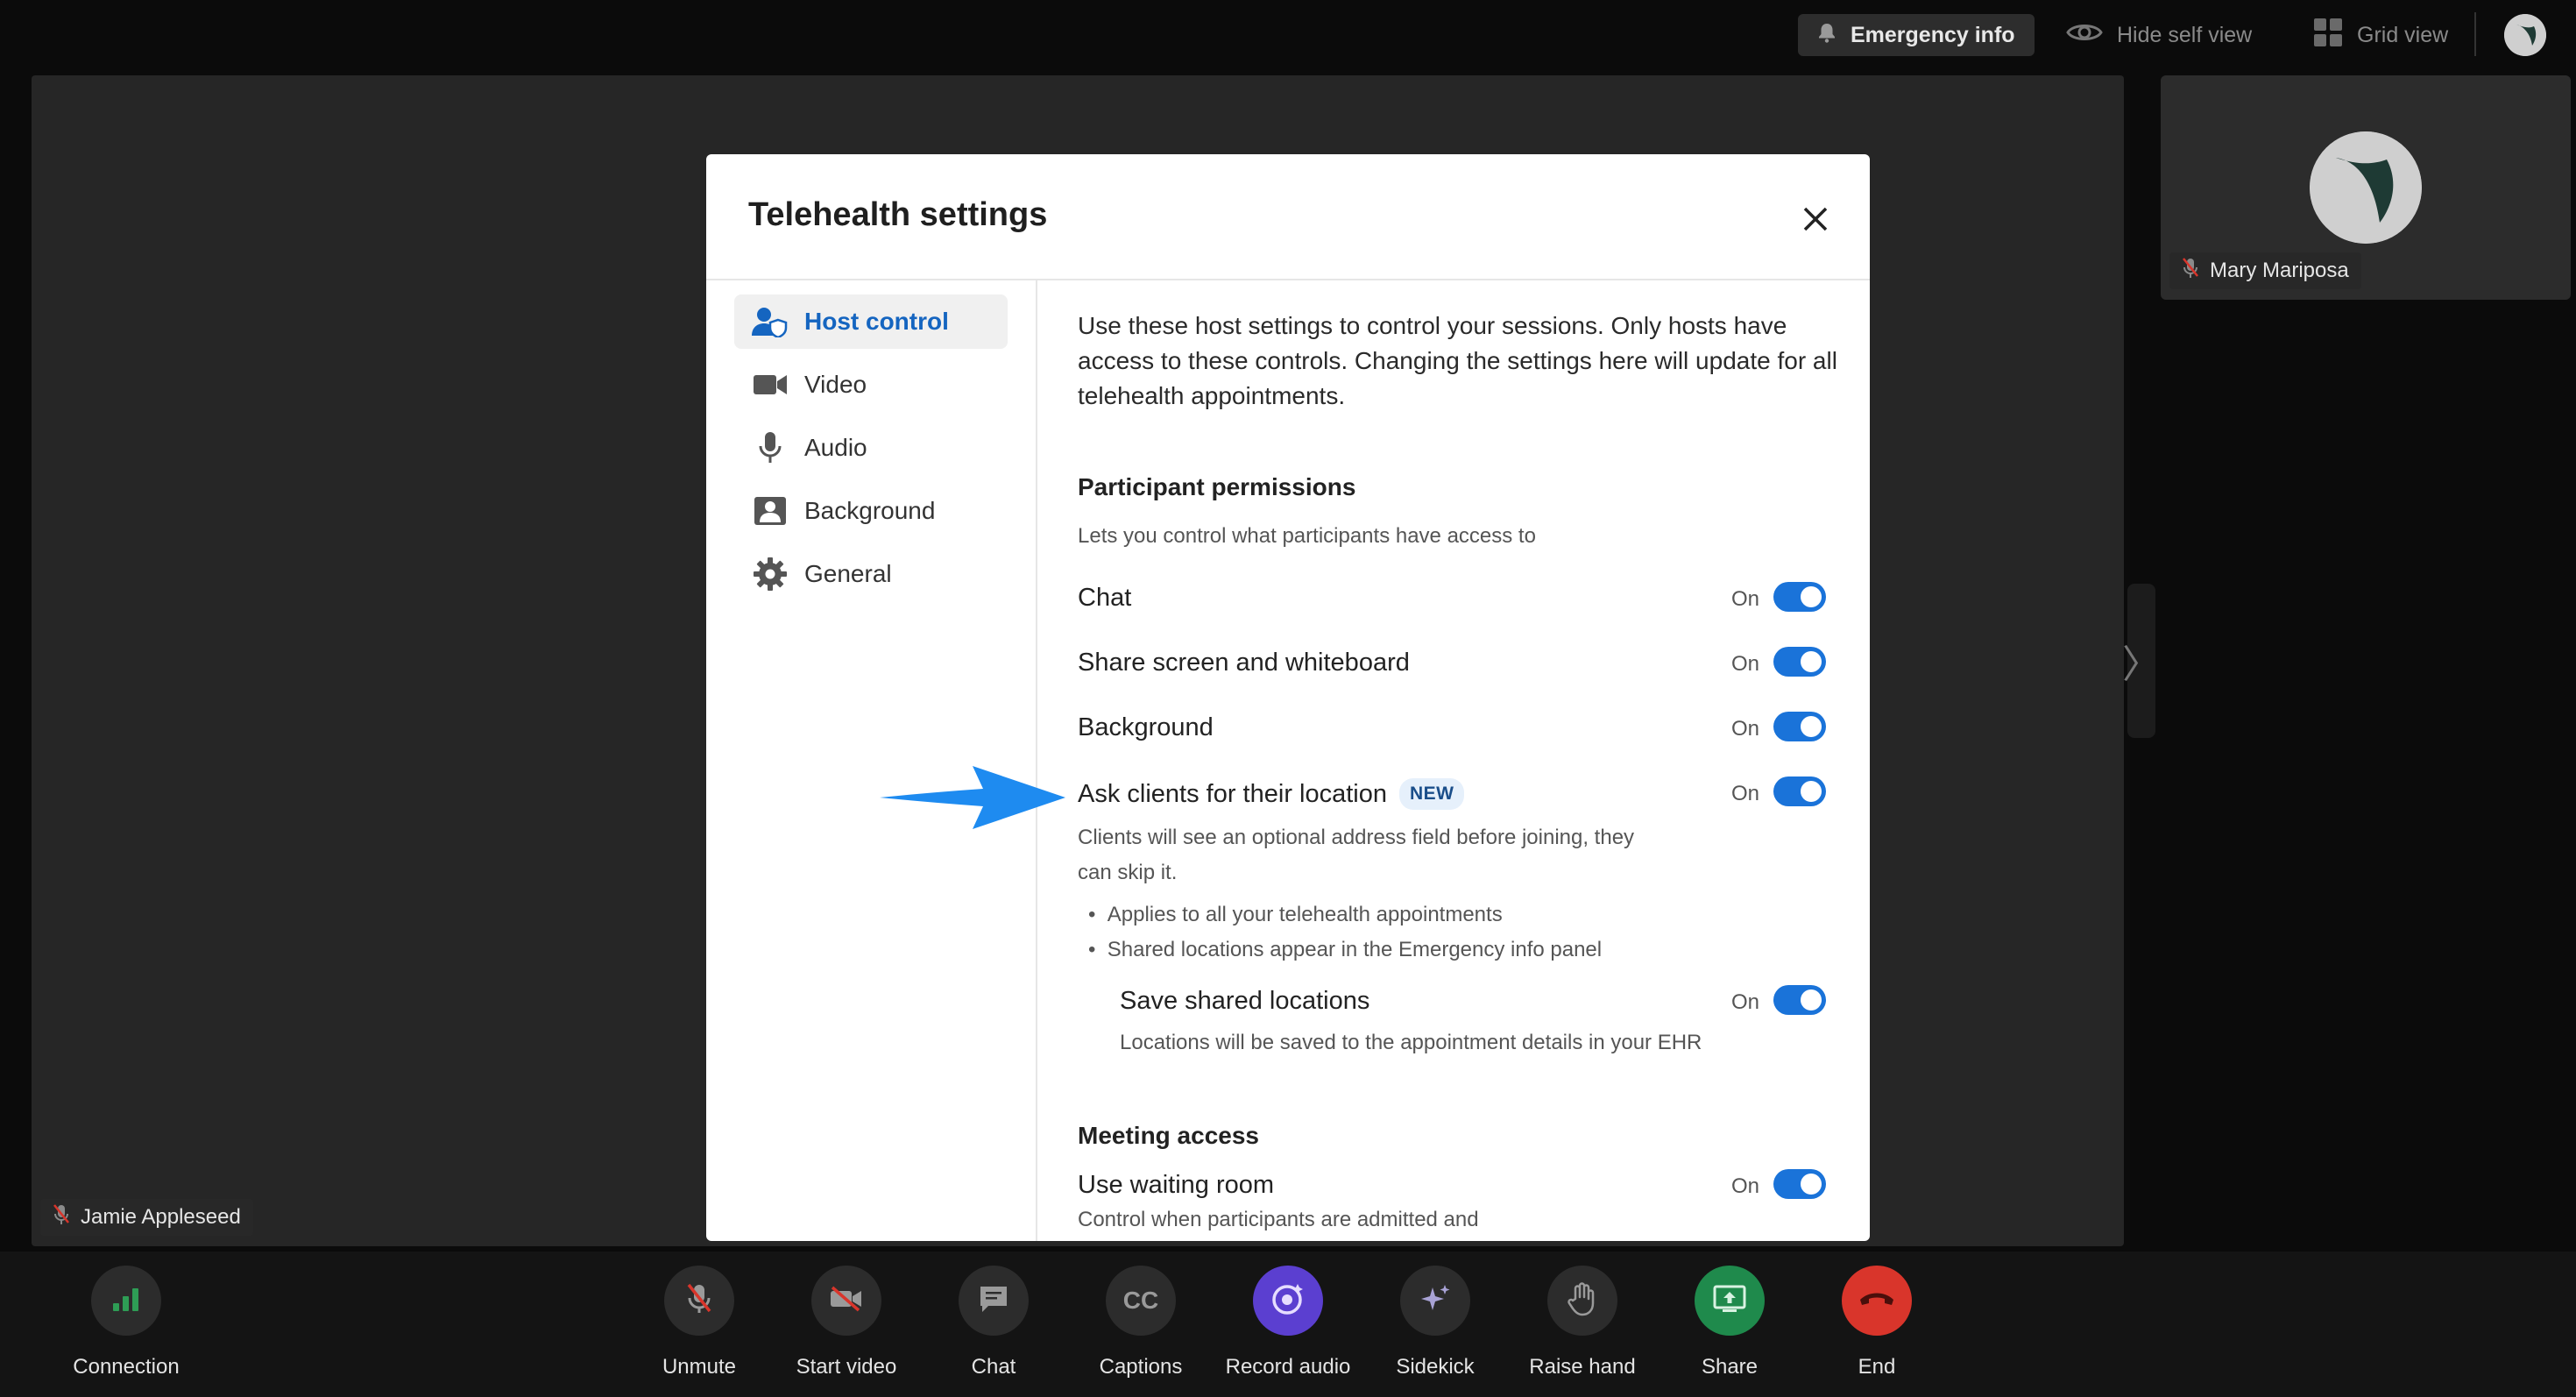 The width and height of the screenshot is (2576, 1397). I want to click on video-icon, so click(770, 384).